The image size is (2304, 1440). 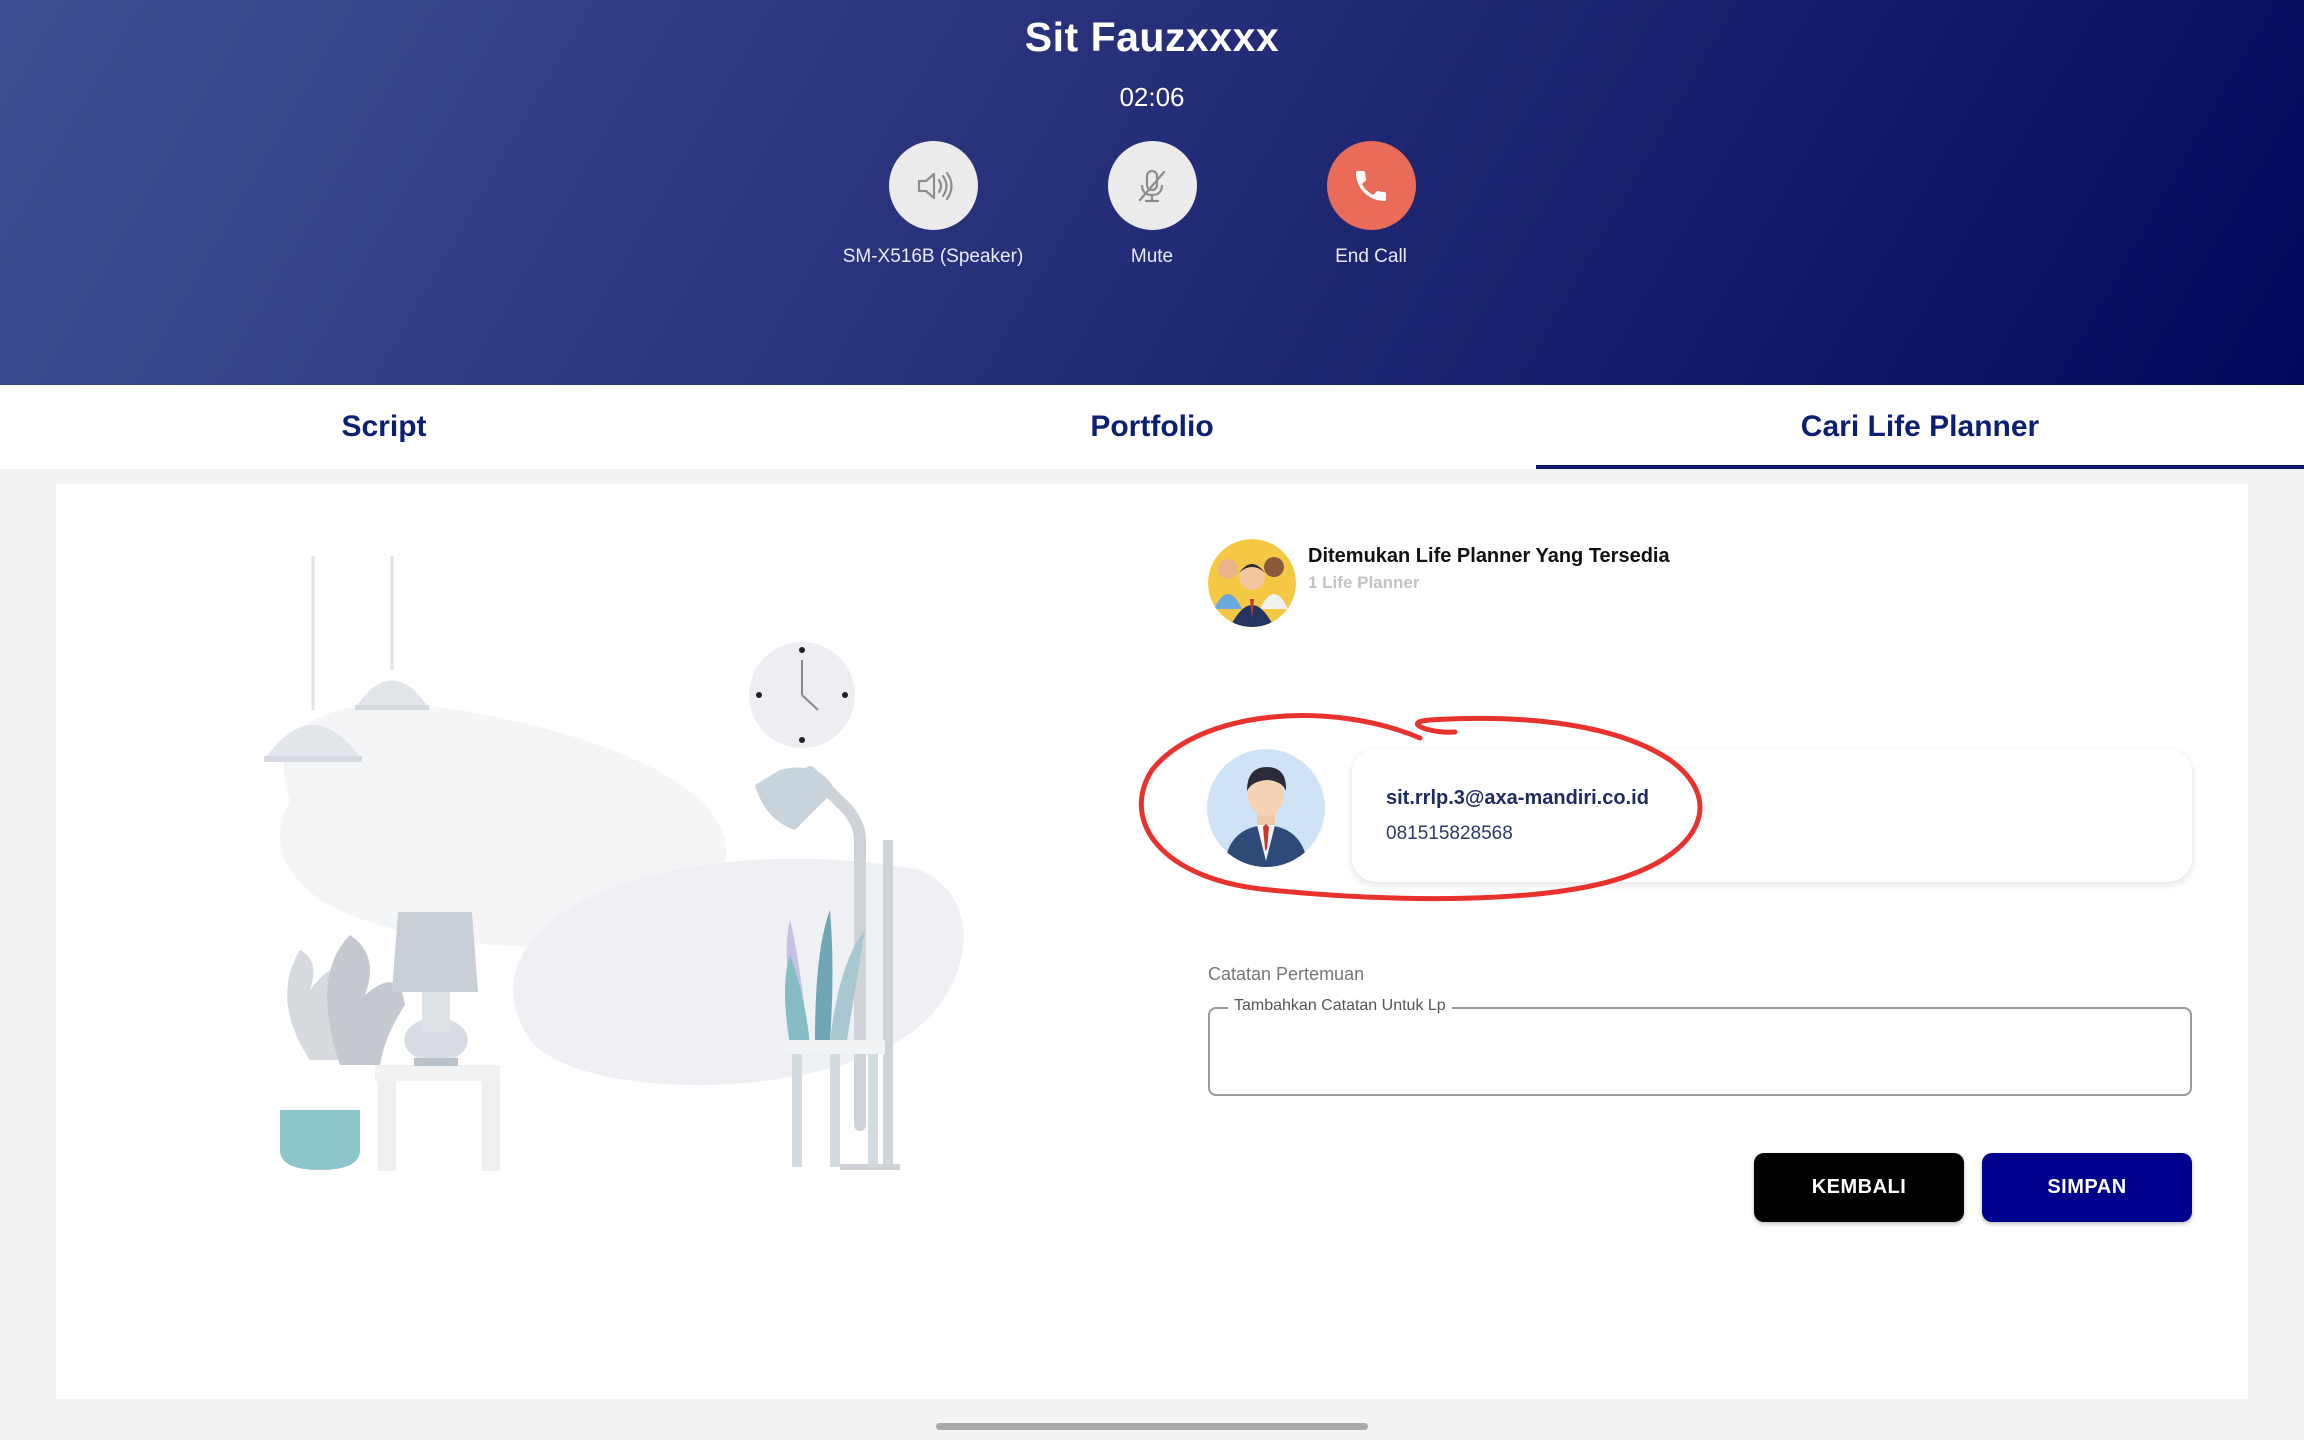 What do you see at coordinates (933, 256) in the screenshot?
I see `speaker-label: SM-X516B (Speaker)` at bounding box center [933, 256].